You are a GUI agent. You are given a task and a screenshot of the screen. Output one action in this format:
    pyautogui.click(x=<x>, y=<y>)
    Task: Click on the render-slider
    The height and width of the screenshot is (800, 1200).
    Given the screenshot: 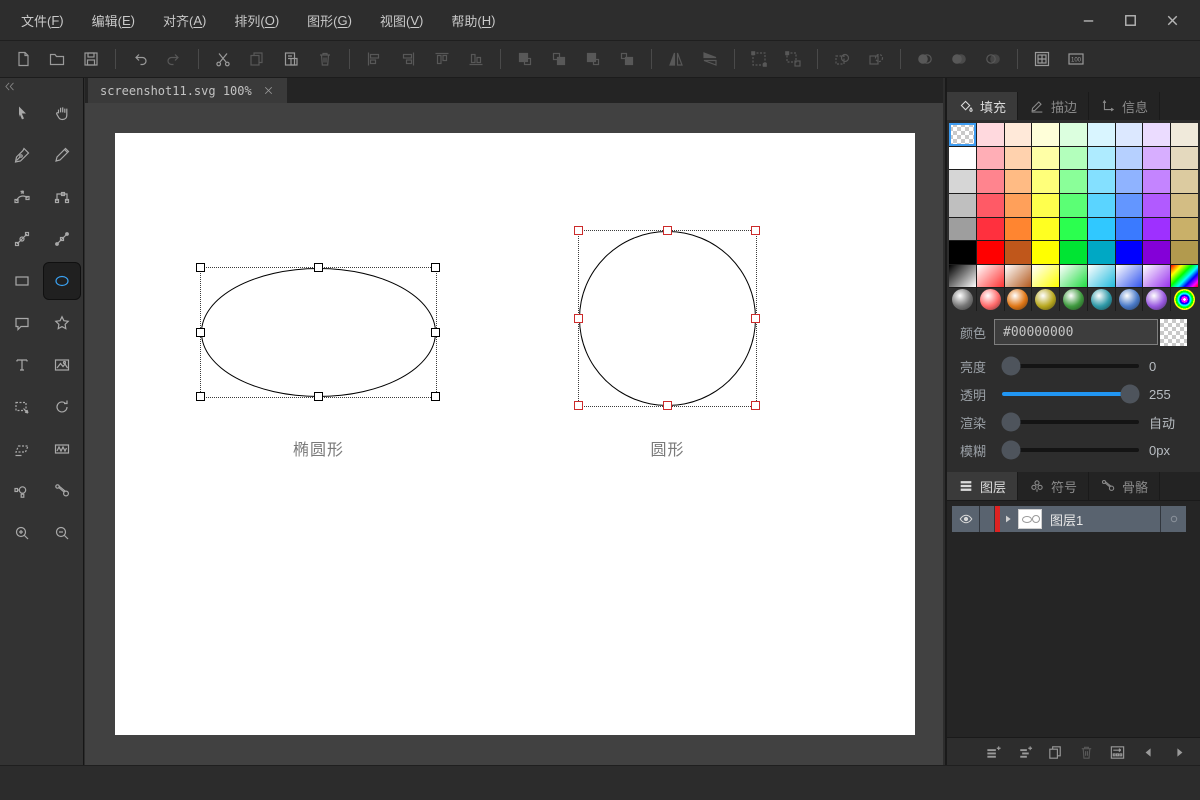 What is the action you would take?
    pyautogui.click(x=1070, y=422)
    